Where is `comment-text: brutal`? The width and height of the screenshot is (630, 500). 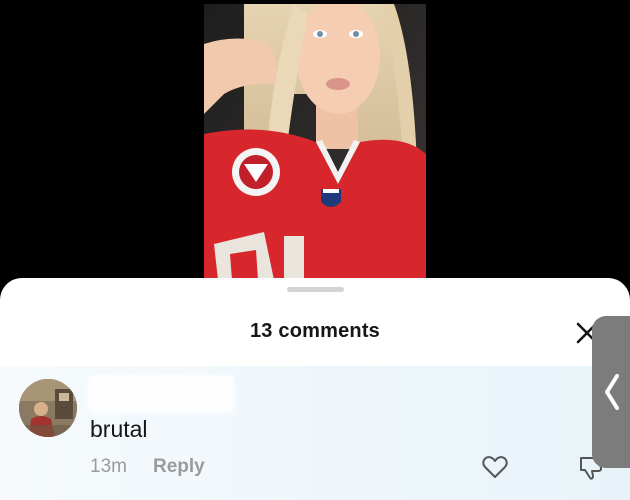 comment-text: brutal is located at coordinates (119, 429).